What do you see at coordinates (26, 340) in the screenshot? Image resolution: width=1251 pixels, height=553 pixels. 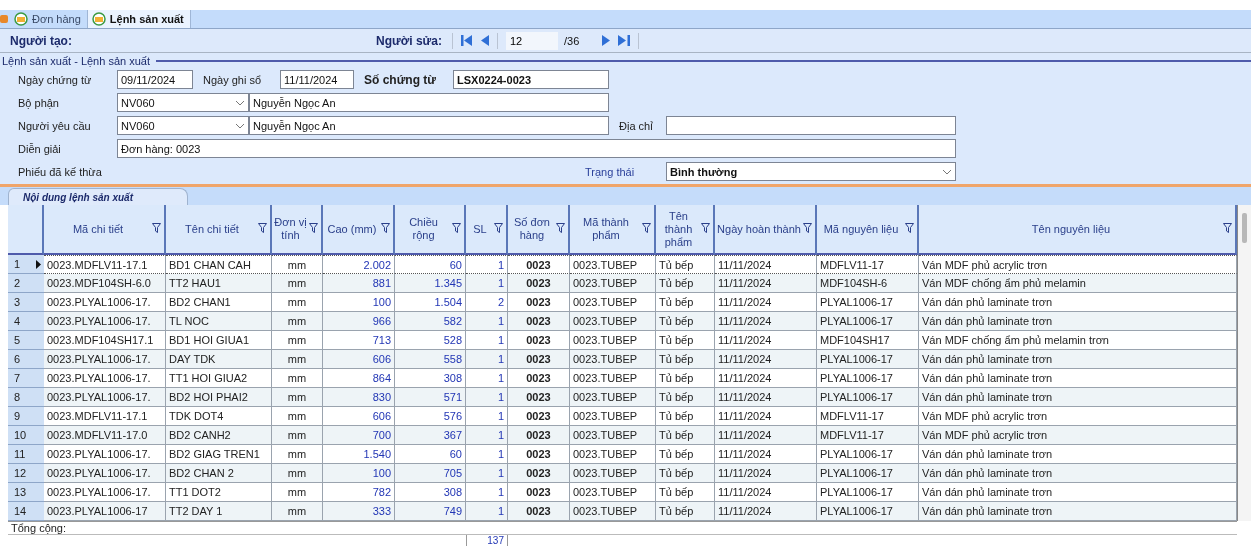 I see `row-number: 5` at bounding box center [26, 340].